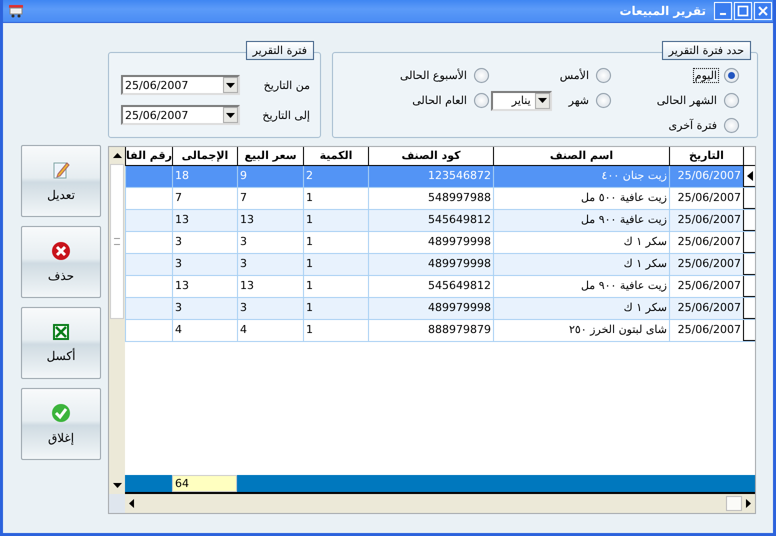 This screenshot has height=536, width=776. What do you see at coordinates (117, 503) in the screenshot?
I see `scrollbar-corner` at bounding box center [117, 503].